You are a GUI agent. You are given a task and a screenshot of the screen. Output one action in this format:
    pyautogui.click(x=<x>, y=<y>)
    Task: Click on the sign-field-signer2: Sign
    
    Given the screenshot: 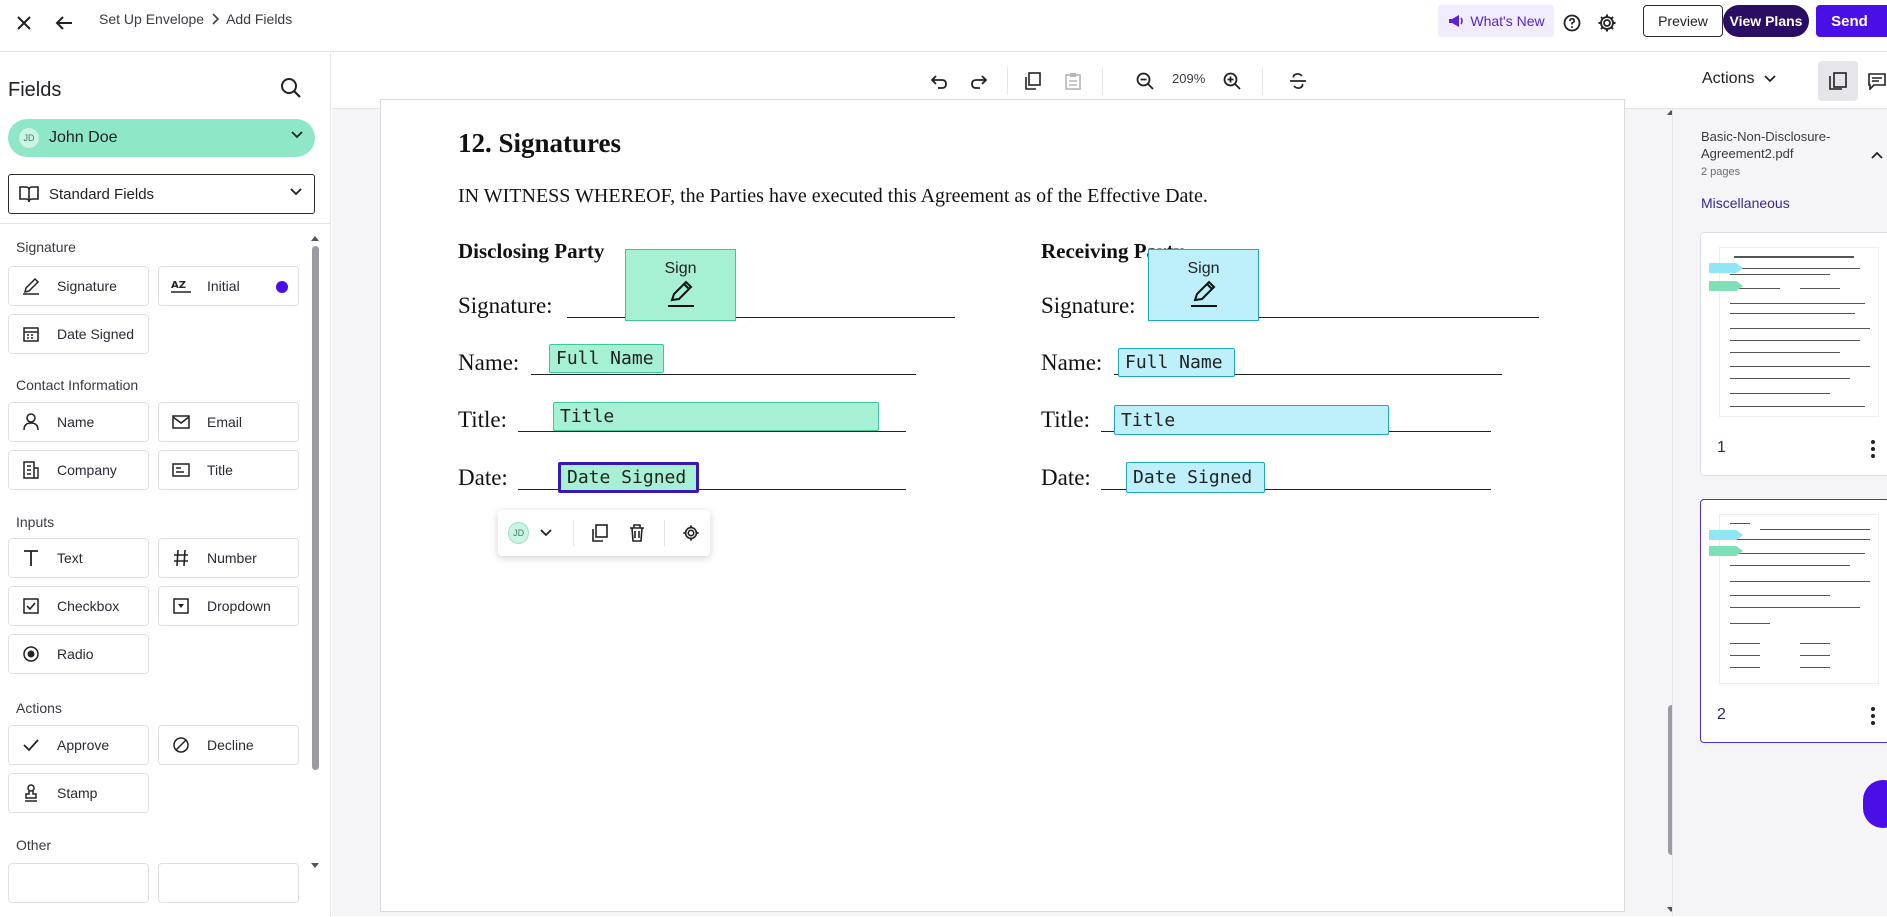 What is the action you would take?
    pyautogui.click(x=1203, y=285)
    